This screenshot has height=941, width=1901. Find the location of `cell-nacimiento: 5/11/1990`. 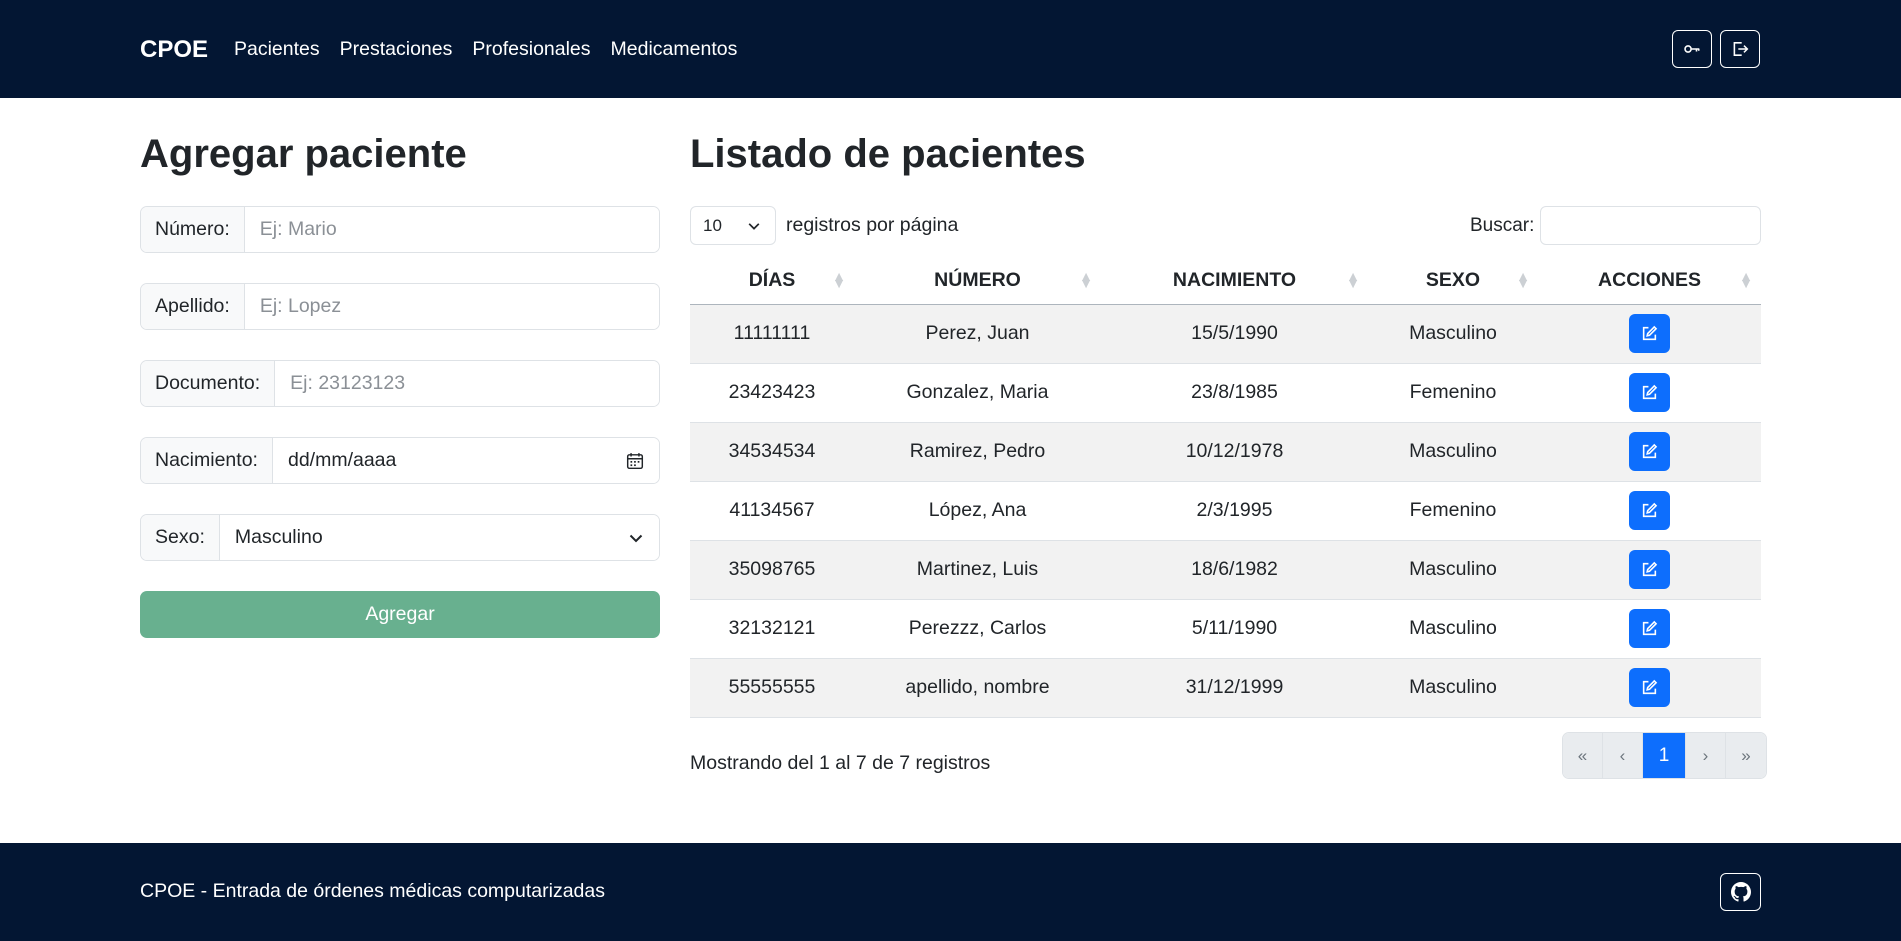

cell-nacimiento: 5/11/1990 is located at coordinates (1234, 629).